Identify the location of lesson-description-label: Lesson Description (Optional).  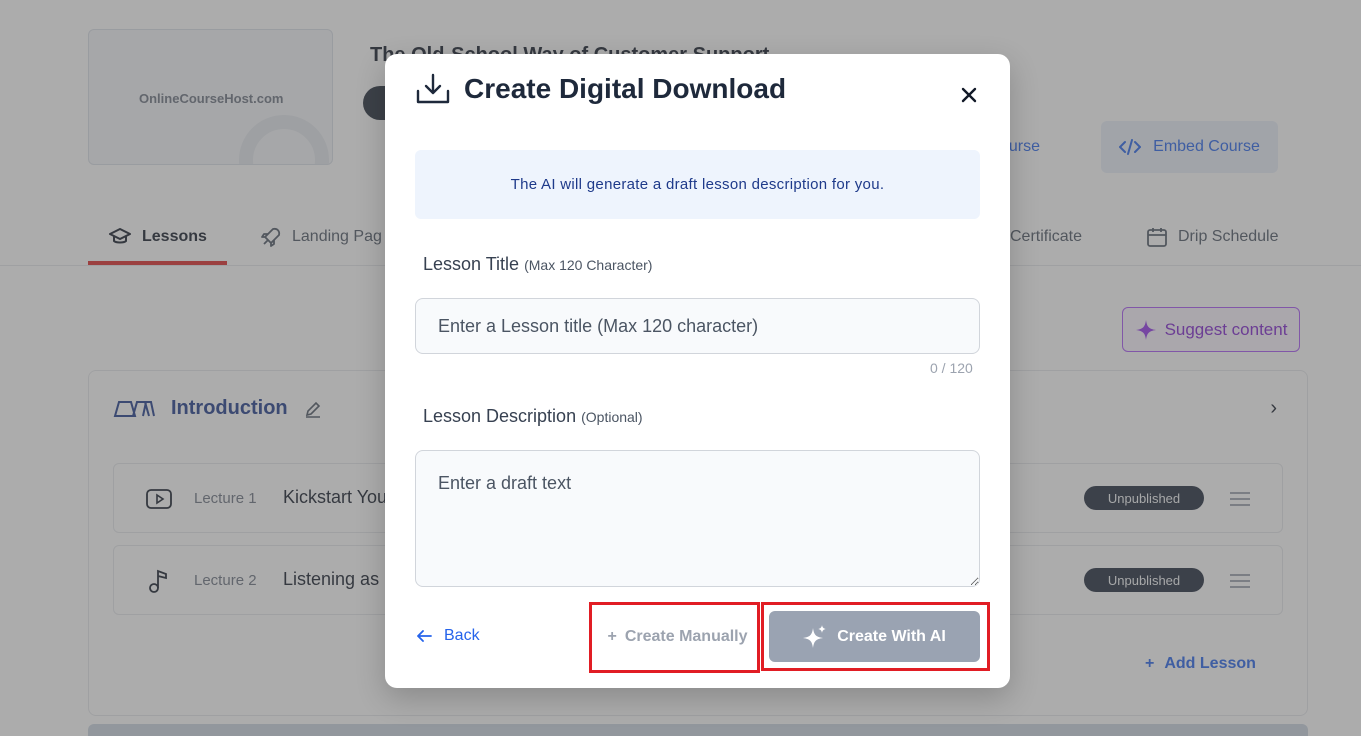
(533, 416).